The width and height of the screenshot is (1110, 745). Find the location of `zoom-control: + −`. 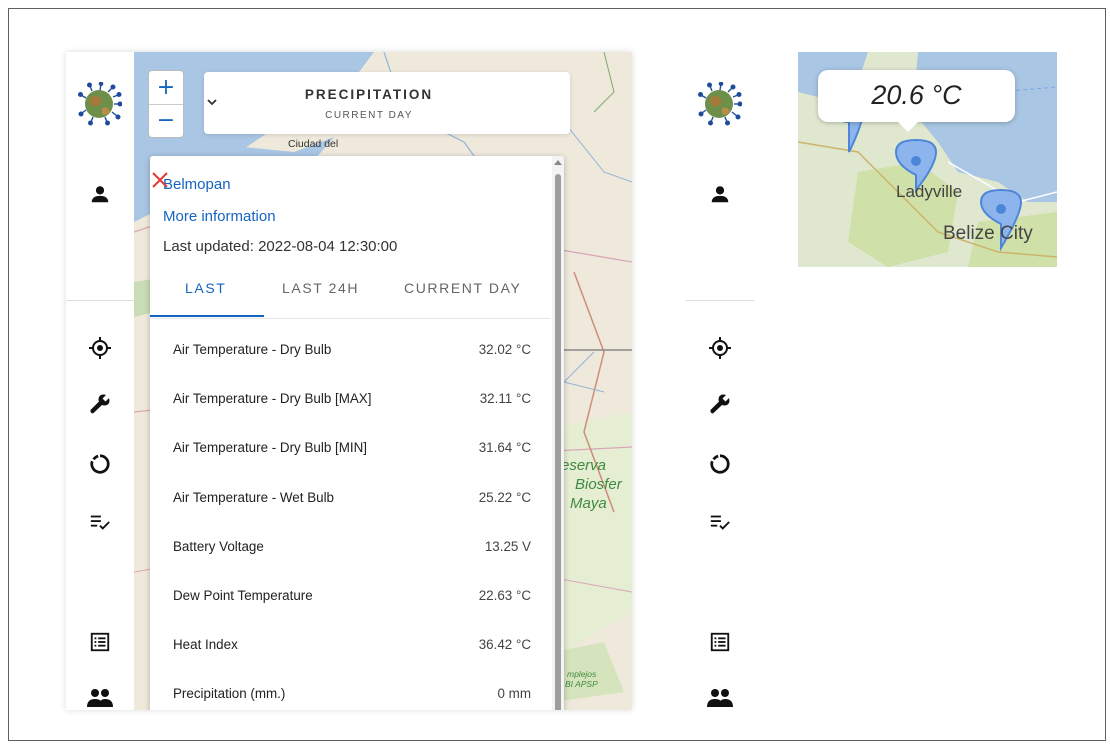

zoom-control: + − is located at coordinates (166, 104).